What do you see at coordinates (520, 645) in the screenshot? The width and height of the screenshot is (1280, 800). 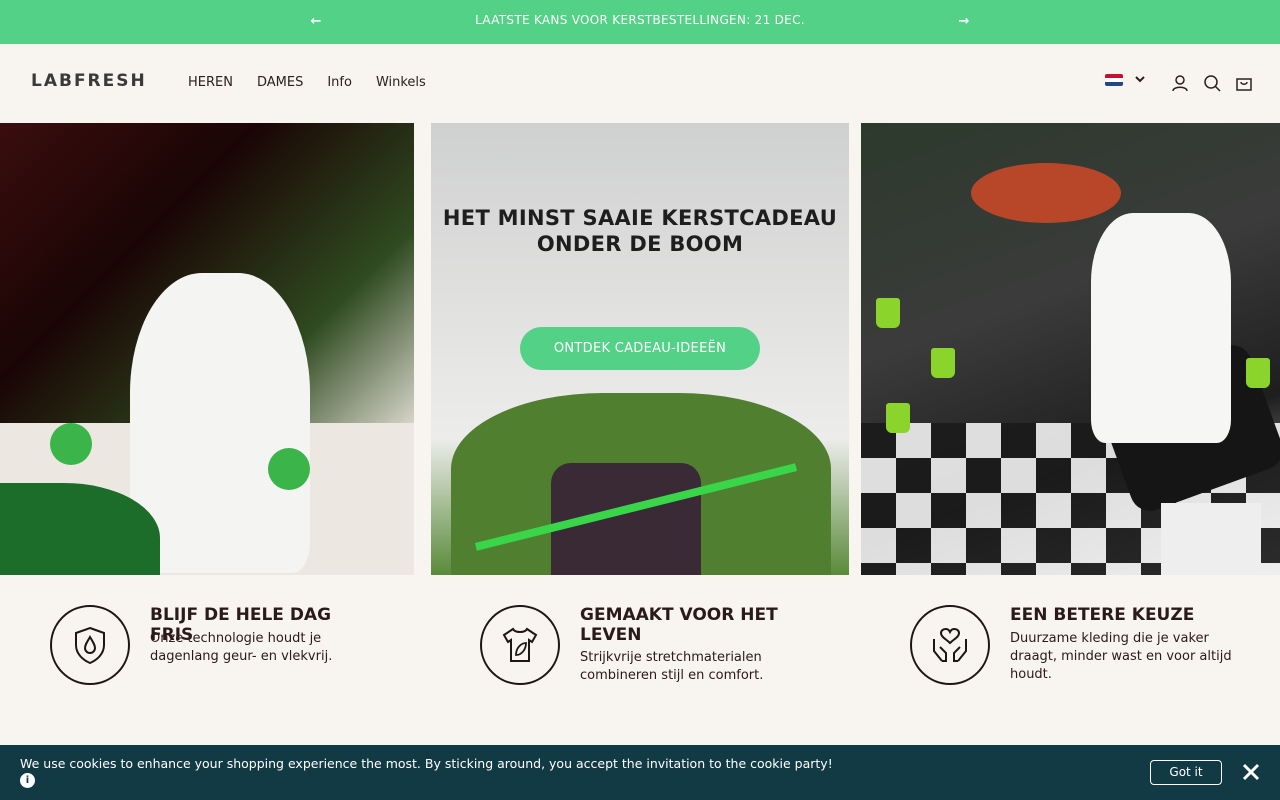 I see `tshirt-leaf-icon` at bounding box center [520, 645].